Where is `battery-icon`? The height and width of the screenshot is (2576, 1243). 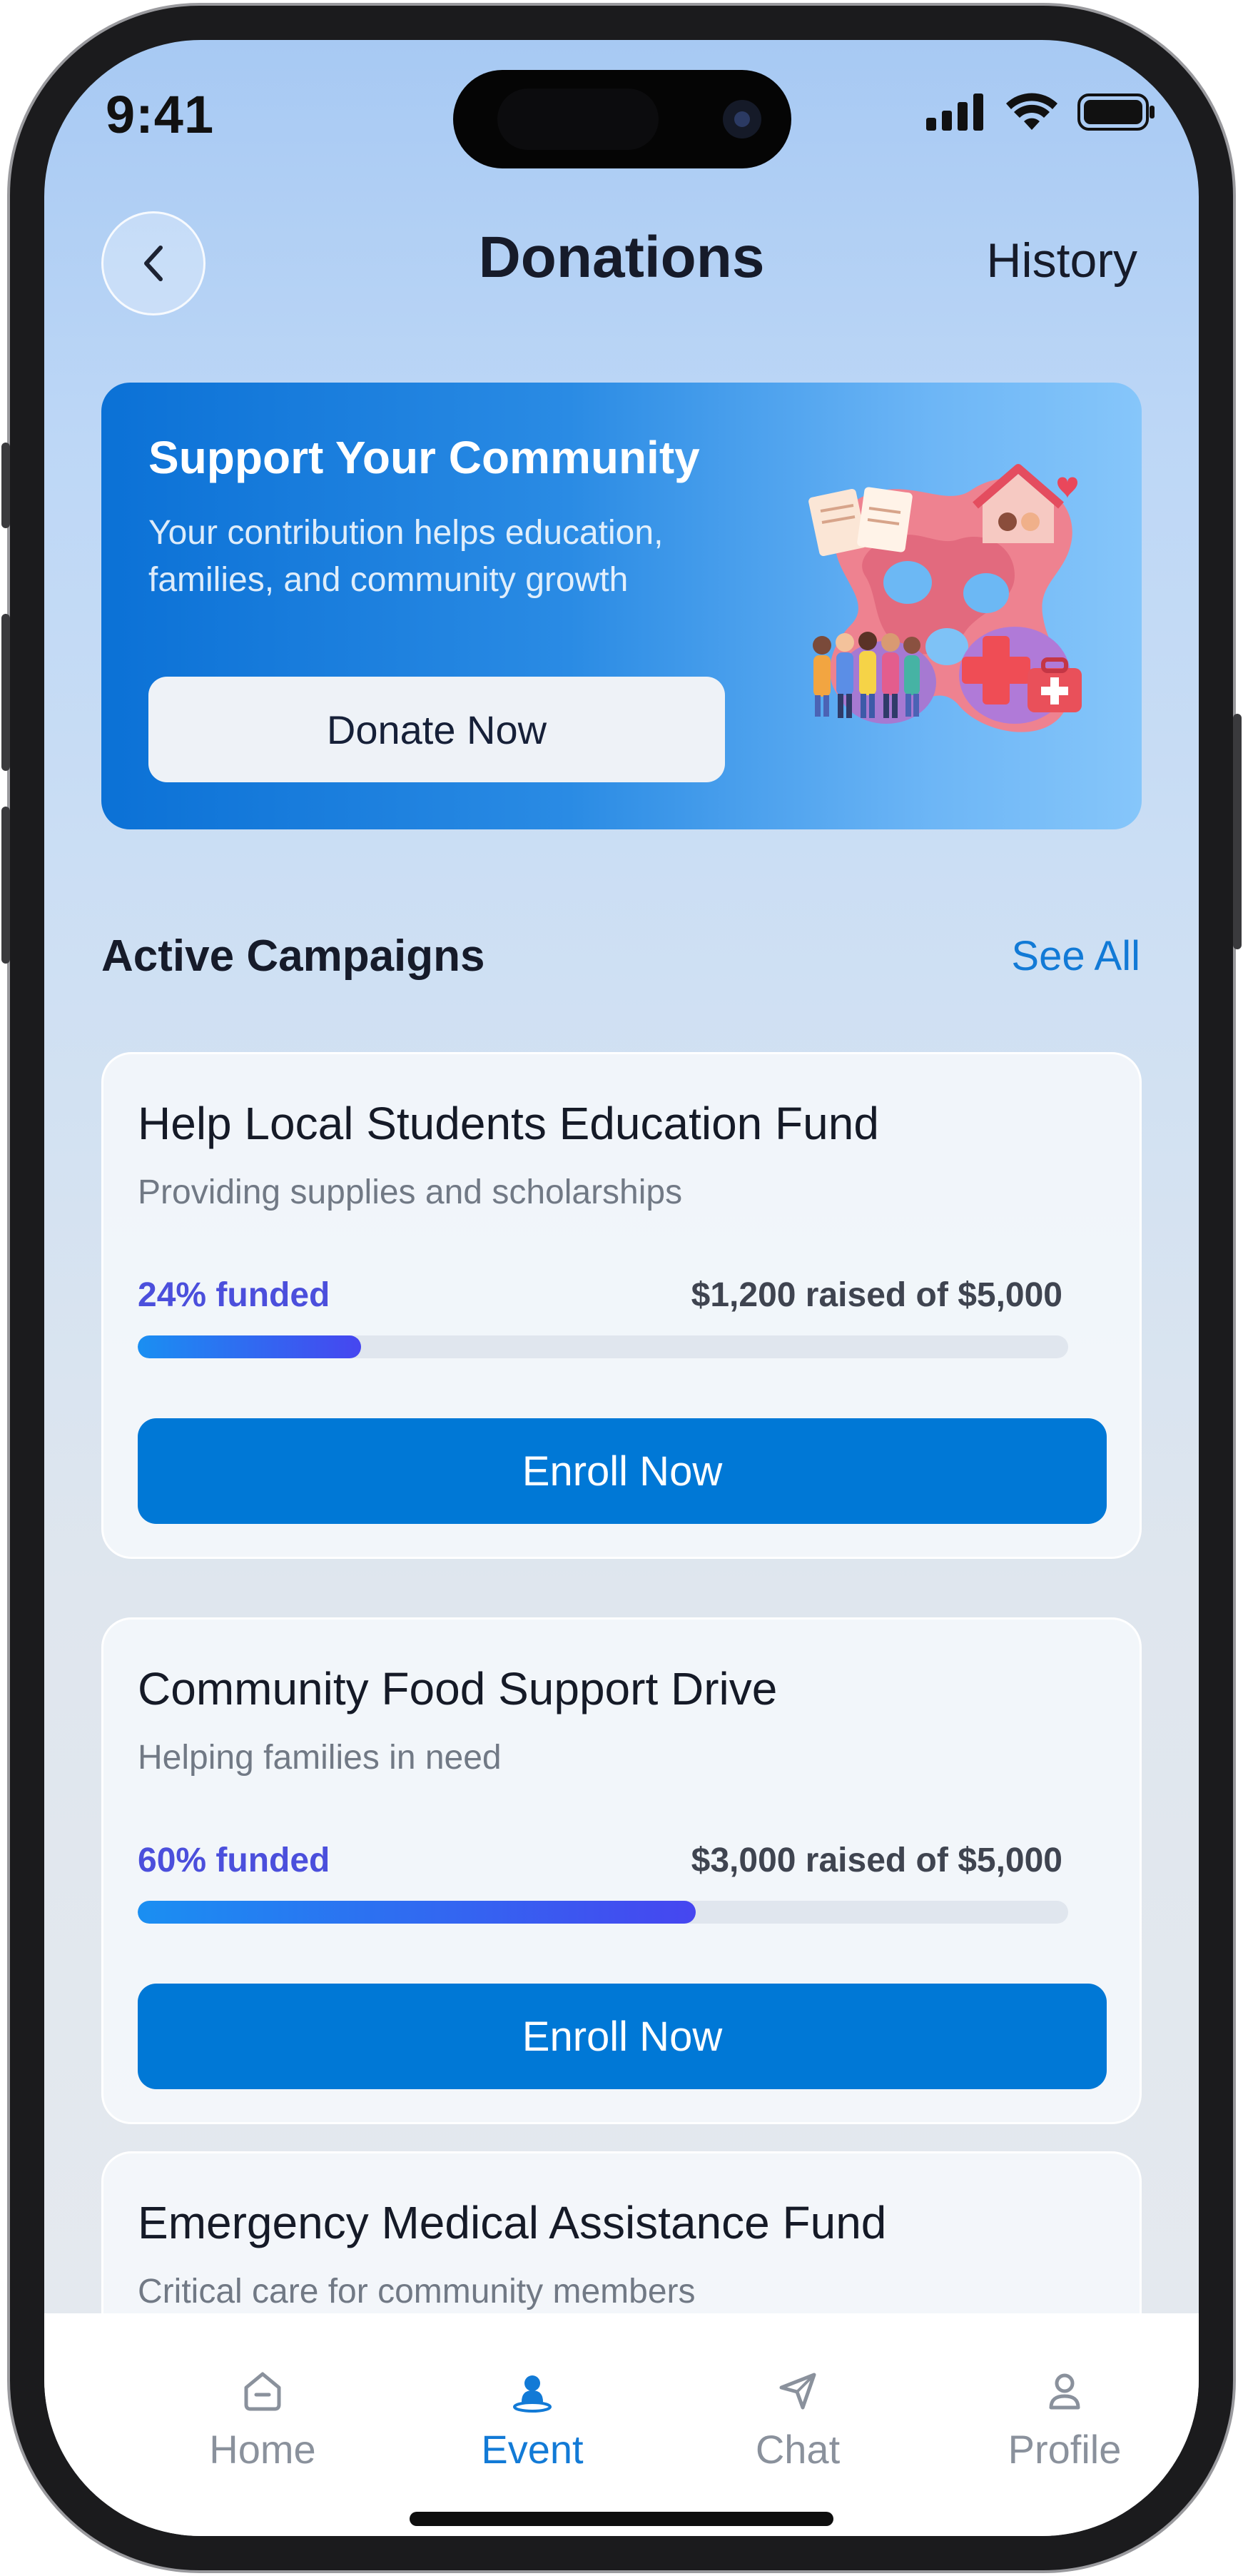 battery-icon is located at coordinates (1116, 112).